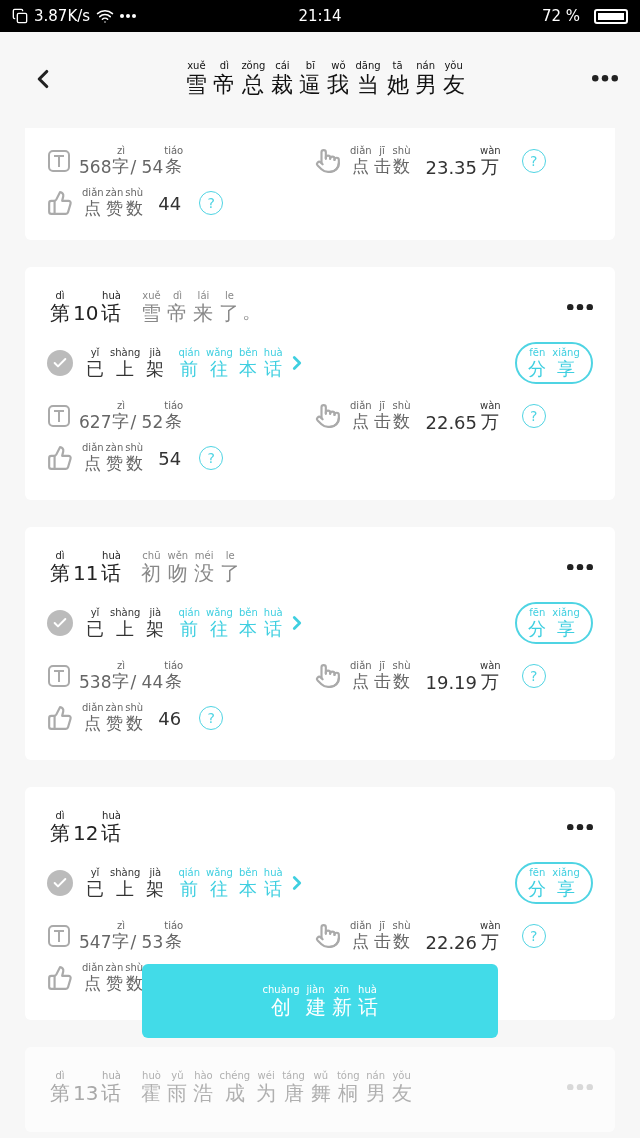  I want to click on word-count: 538 zì 字/ 44 tiáo 条, so click(132, 676).